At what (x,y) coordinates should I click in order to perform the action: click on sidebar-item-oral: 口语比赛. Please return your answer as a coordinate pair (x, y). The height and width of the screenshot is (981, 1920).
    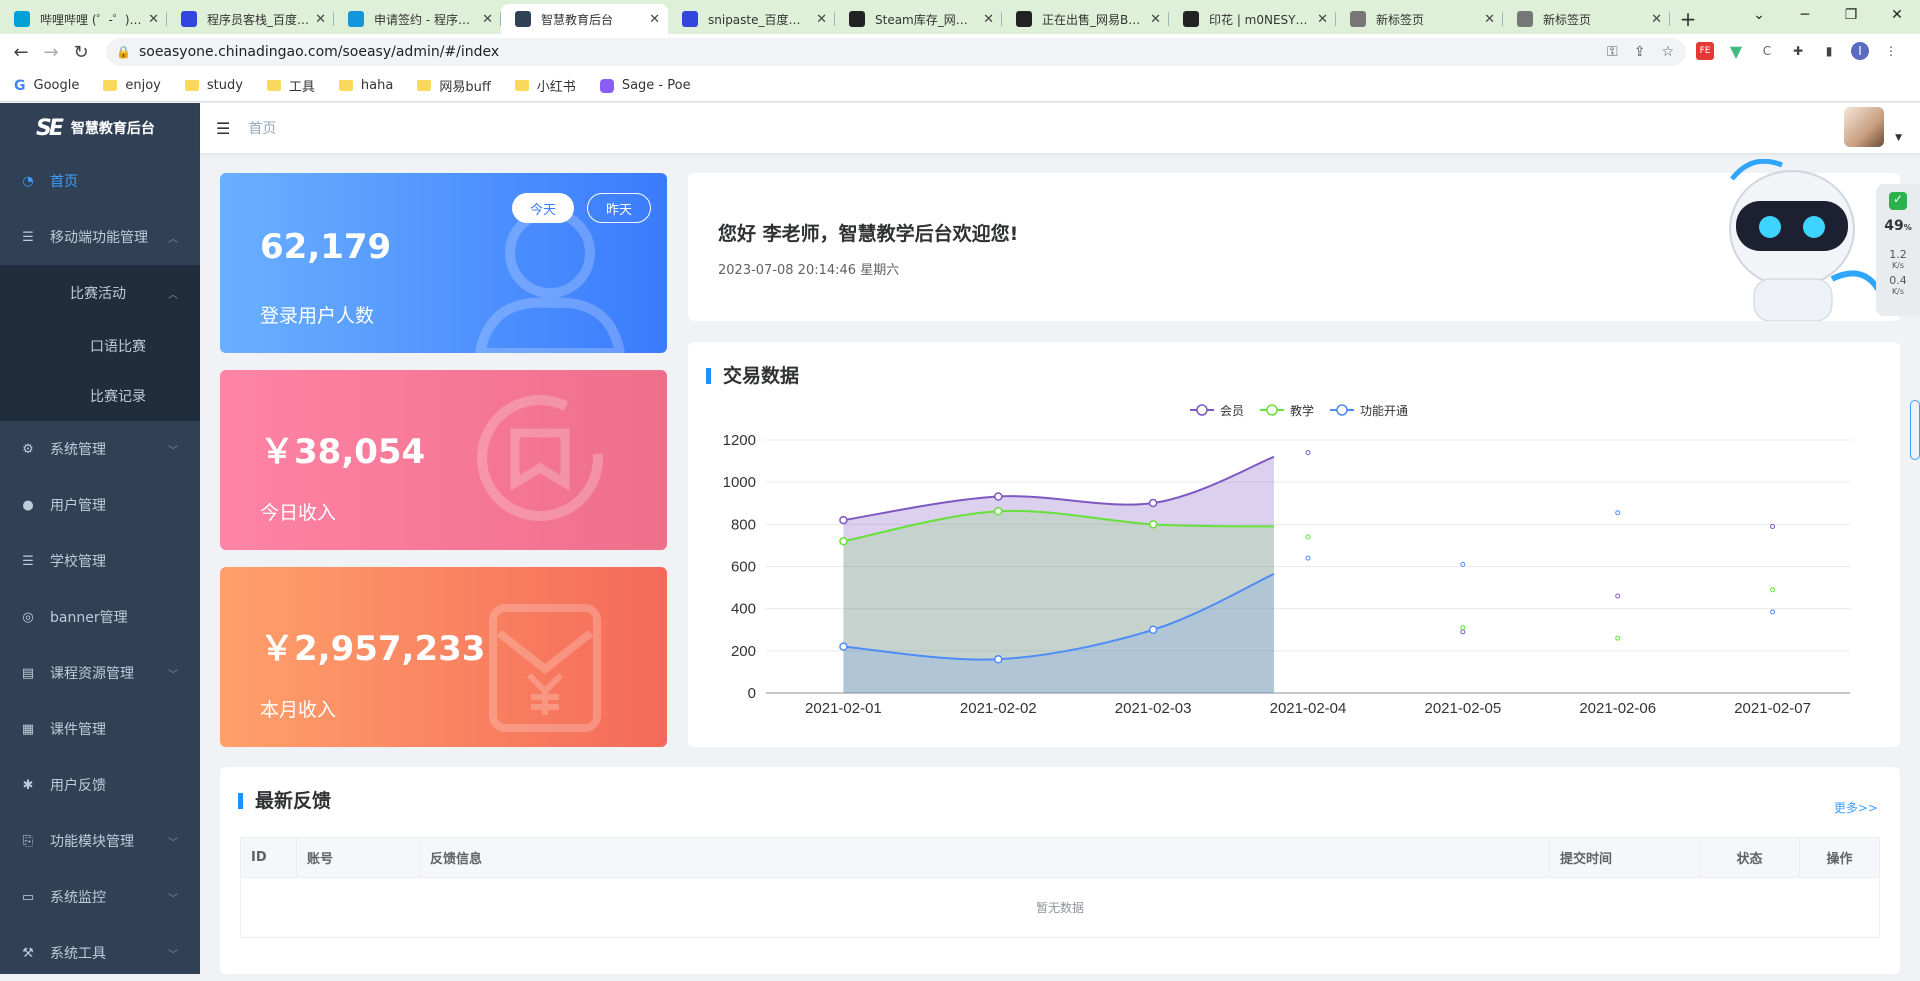
    Looking at the image, I should click on (100, 346).